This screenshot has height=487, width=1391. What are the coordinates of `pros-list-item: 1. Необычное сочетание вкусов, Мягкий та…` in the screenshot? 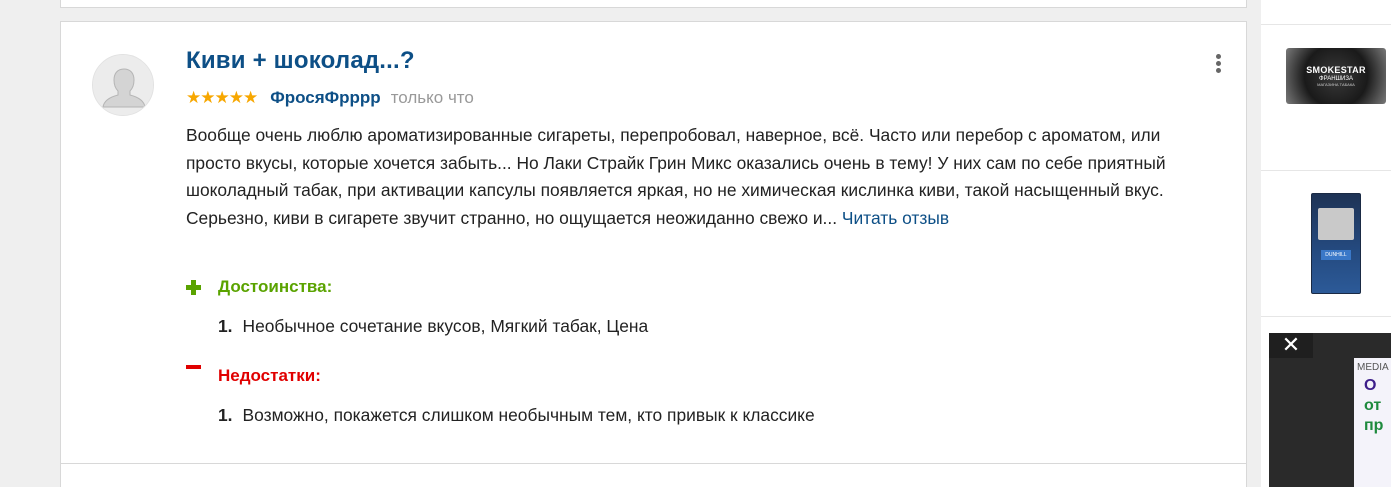 It's located at (433, 326).